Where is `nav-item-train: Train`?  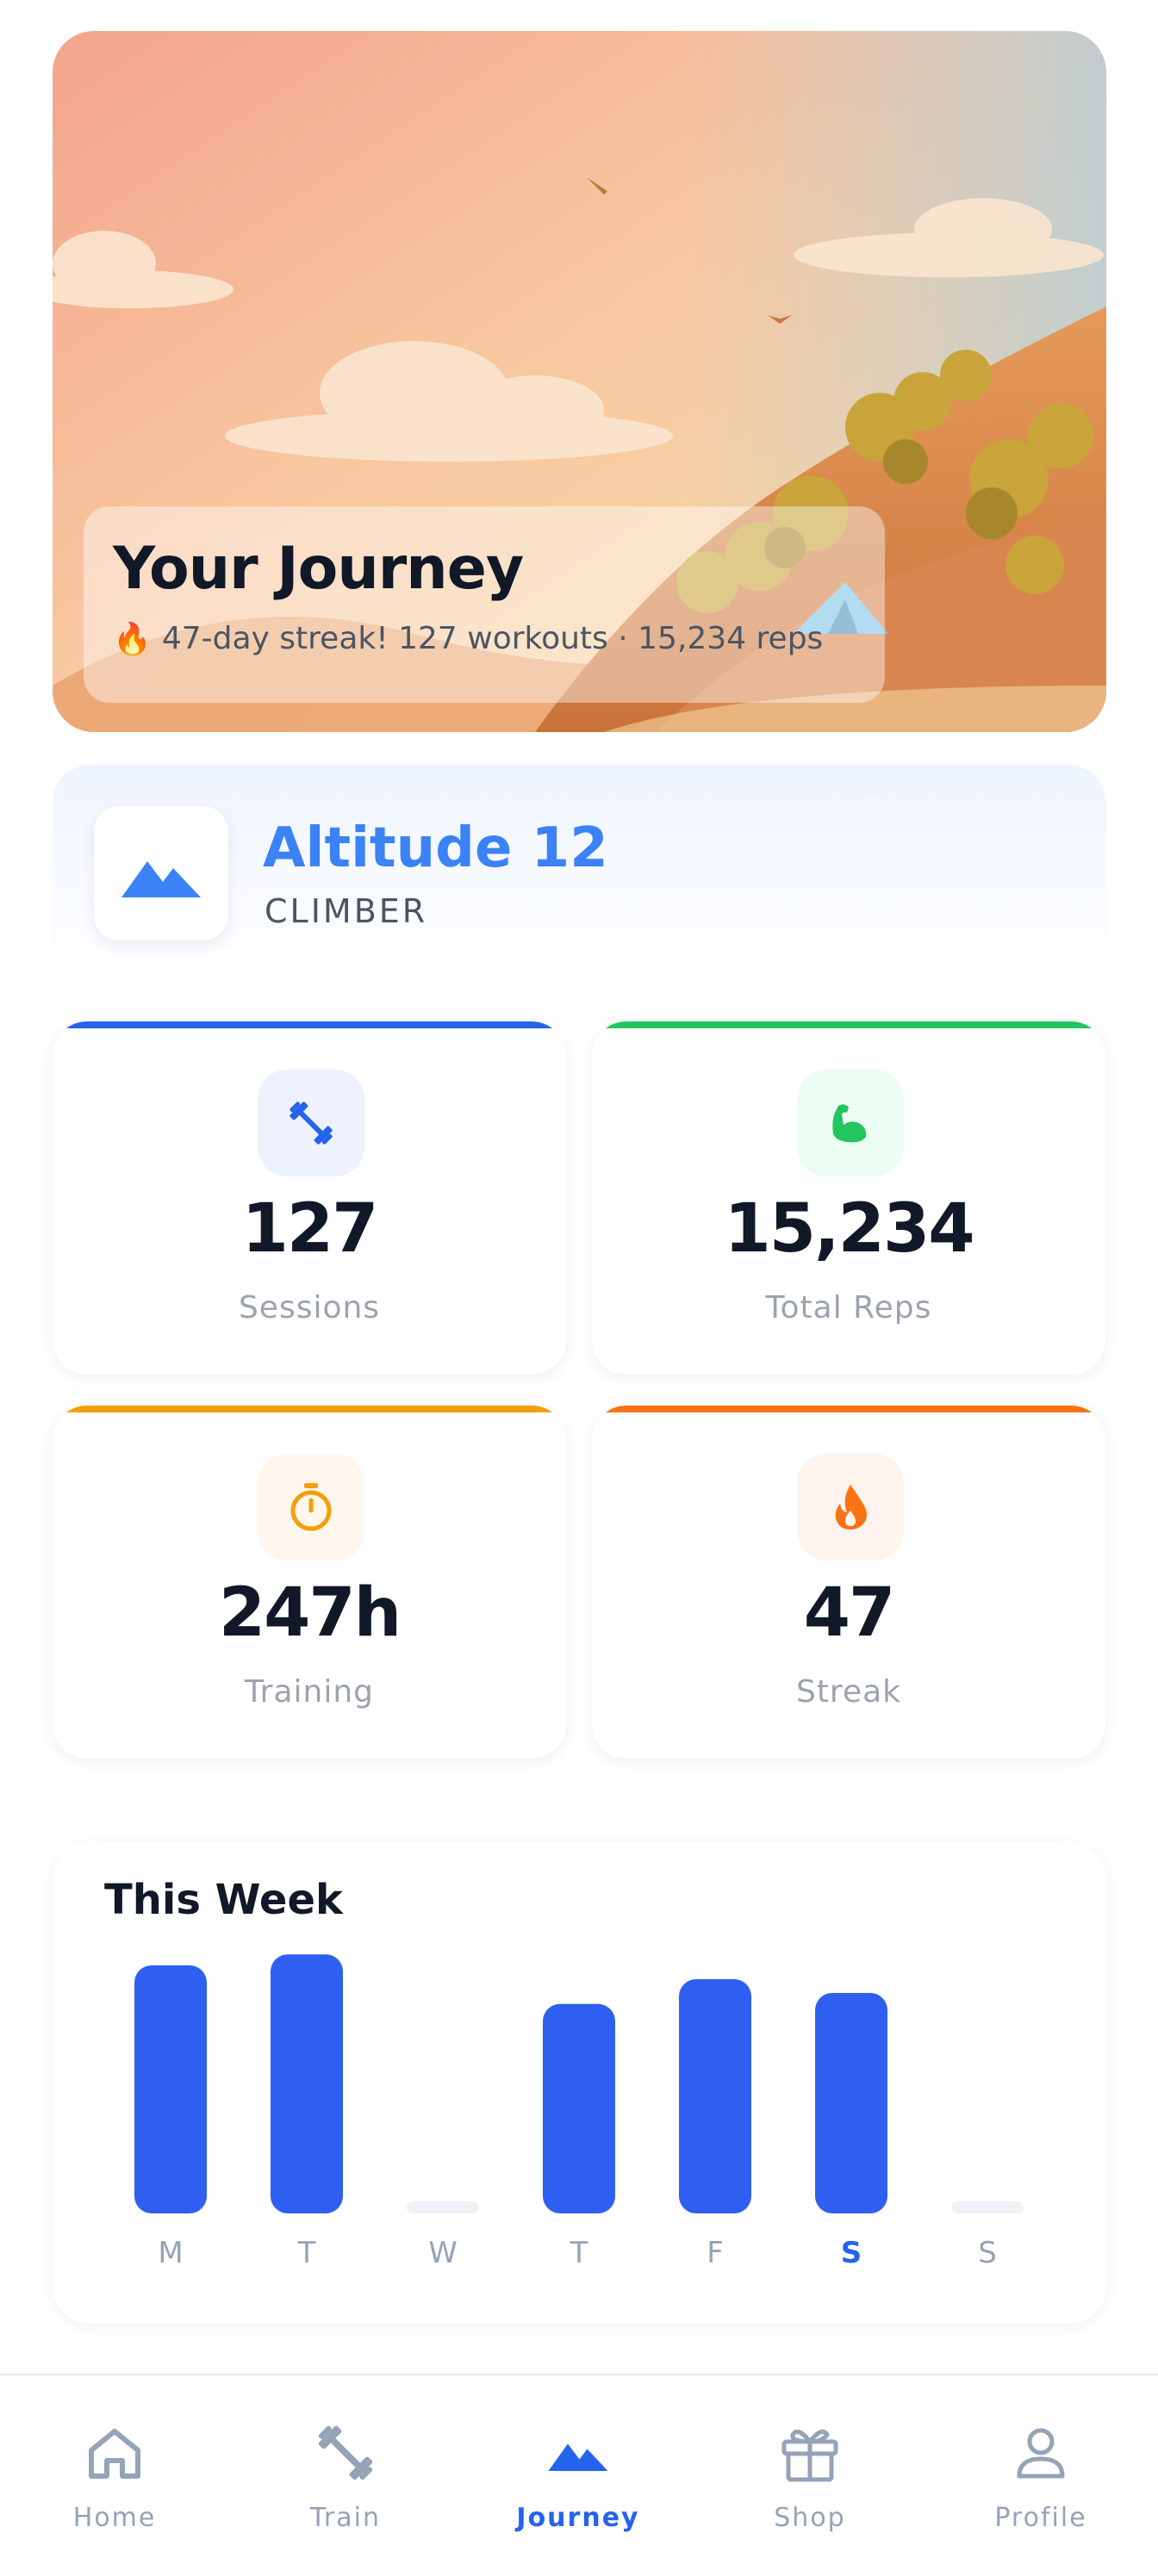 nav-item-train: Train is located at coordinates (345, 2475).